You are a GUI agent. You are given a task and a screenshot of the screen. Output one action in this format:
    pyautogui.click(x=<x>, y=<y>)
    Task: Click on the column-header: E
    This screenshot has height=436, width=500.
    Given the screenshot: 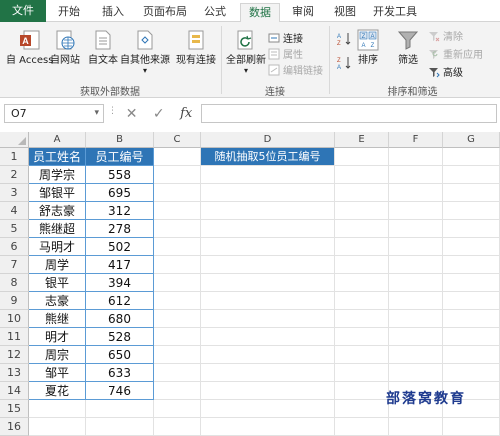 What is the action you would take?
    pyautogui.click(x=362, y=140)
    